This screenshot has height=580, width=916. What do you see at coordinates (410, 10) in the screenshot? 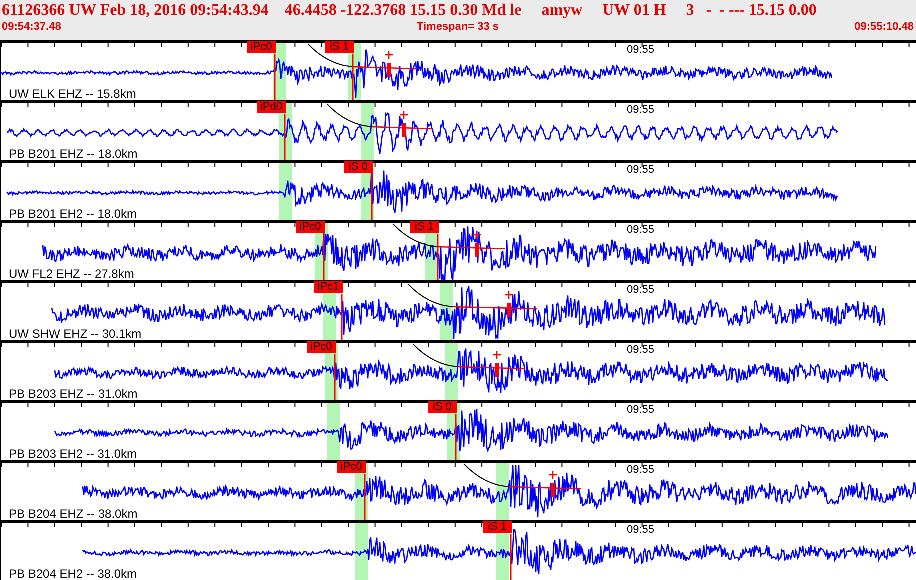
I see `event-title: 61126366 UW Feb 18, 2016 09:54:43.94 46.4458 -122.3768 15.15 0.30 Md le amyw UW 01 H 3 - - --- 15.15 0.00` at bounding box center [410, 10].